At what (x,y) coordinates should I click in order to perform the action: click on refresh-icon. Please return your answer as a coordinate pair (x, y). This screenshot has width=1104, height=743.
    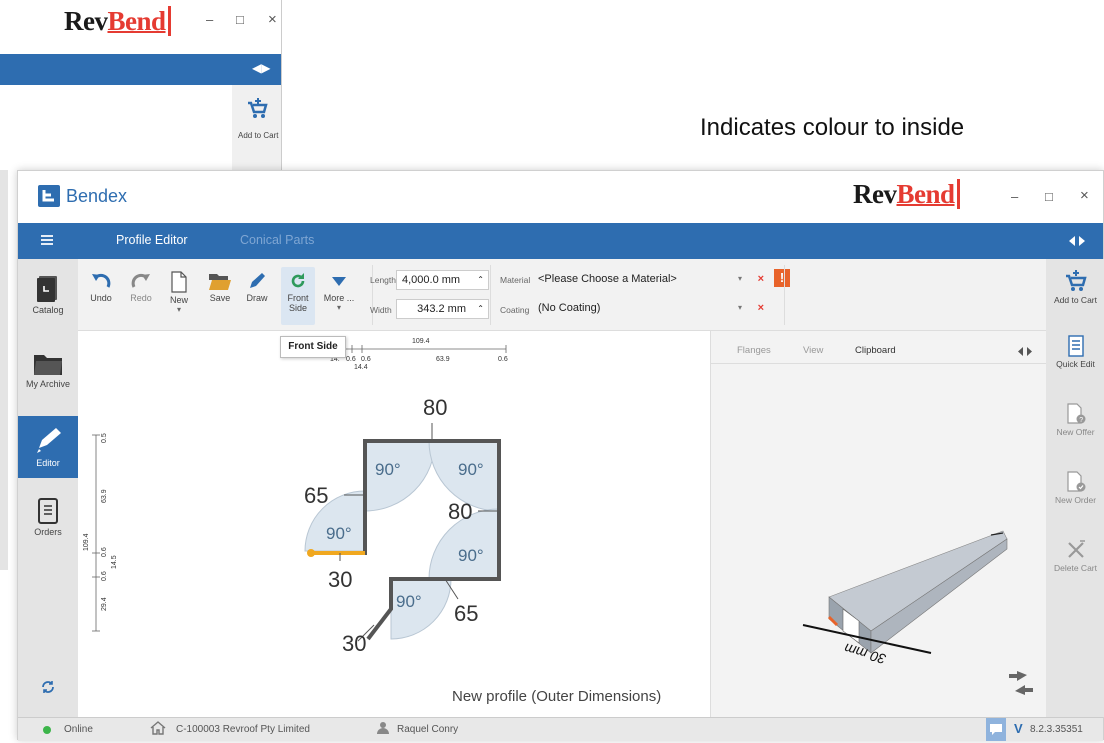
    Looking at the image, I should click on (298, 280).